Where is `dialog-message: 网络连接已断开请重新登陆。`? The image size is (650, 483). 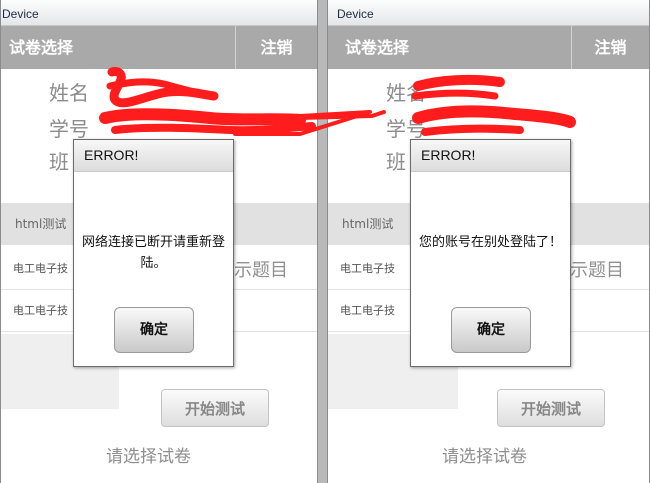
dialog-message: 网络连接已断开请重新登陆。 is located at coordinates (153, 253).